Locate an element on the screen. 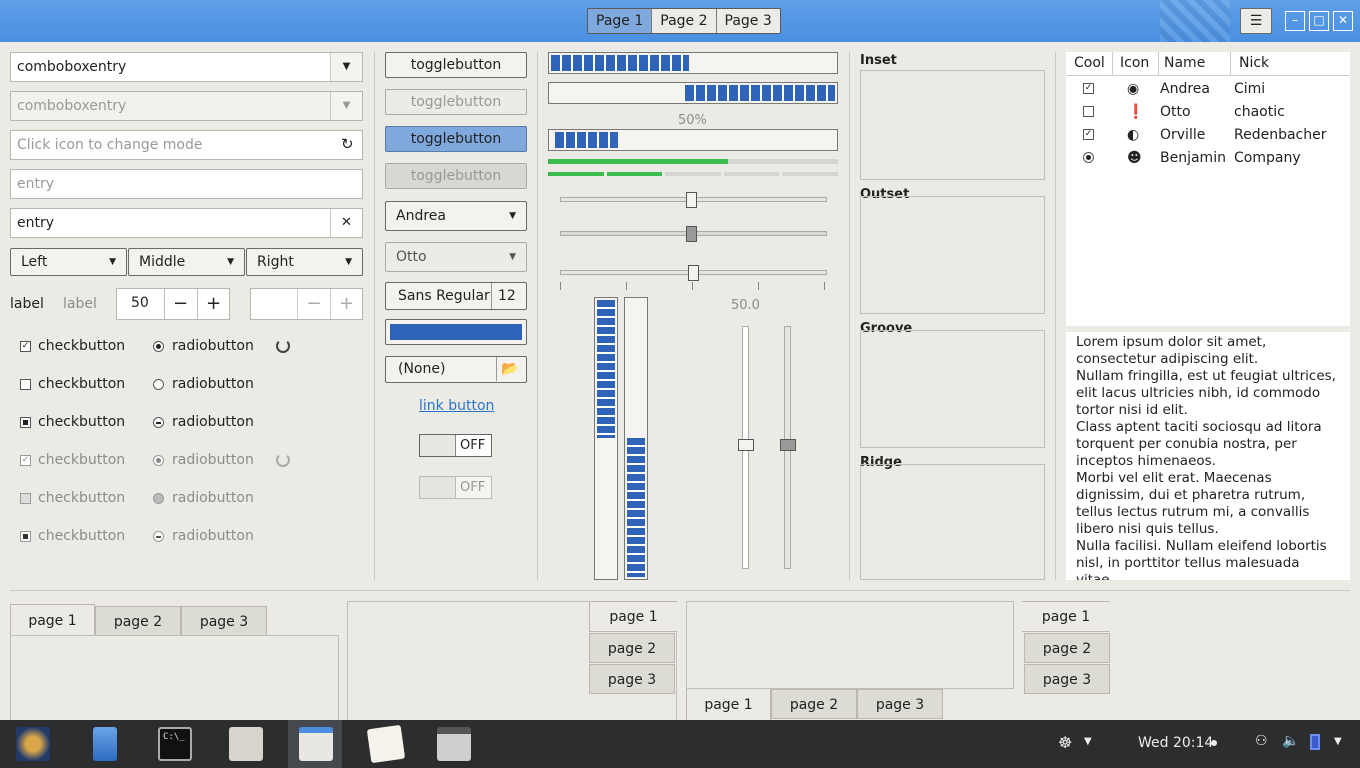 The height and width of the screenshot is (768, 1360). checkbutton-label: checkbutton is located at coordinates (82, 346).